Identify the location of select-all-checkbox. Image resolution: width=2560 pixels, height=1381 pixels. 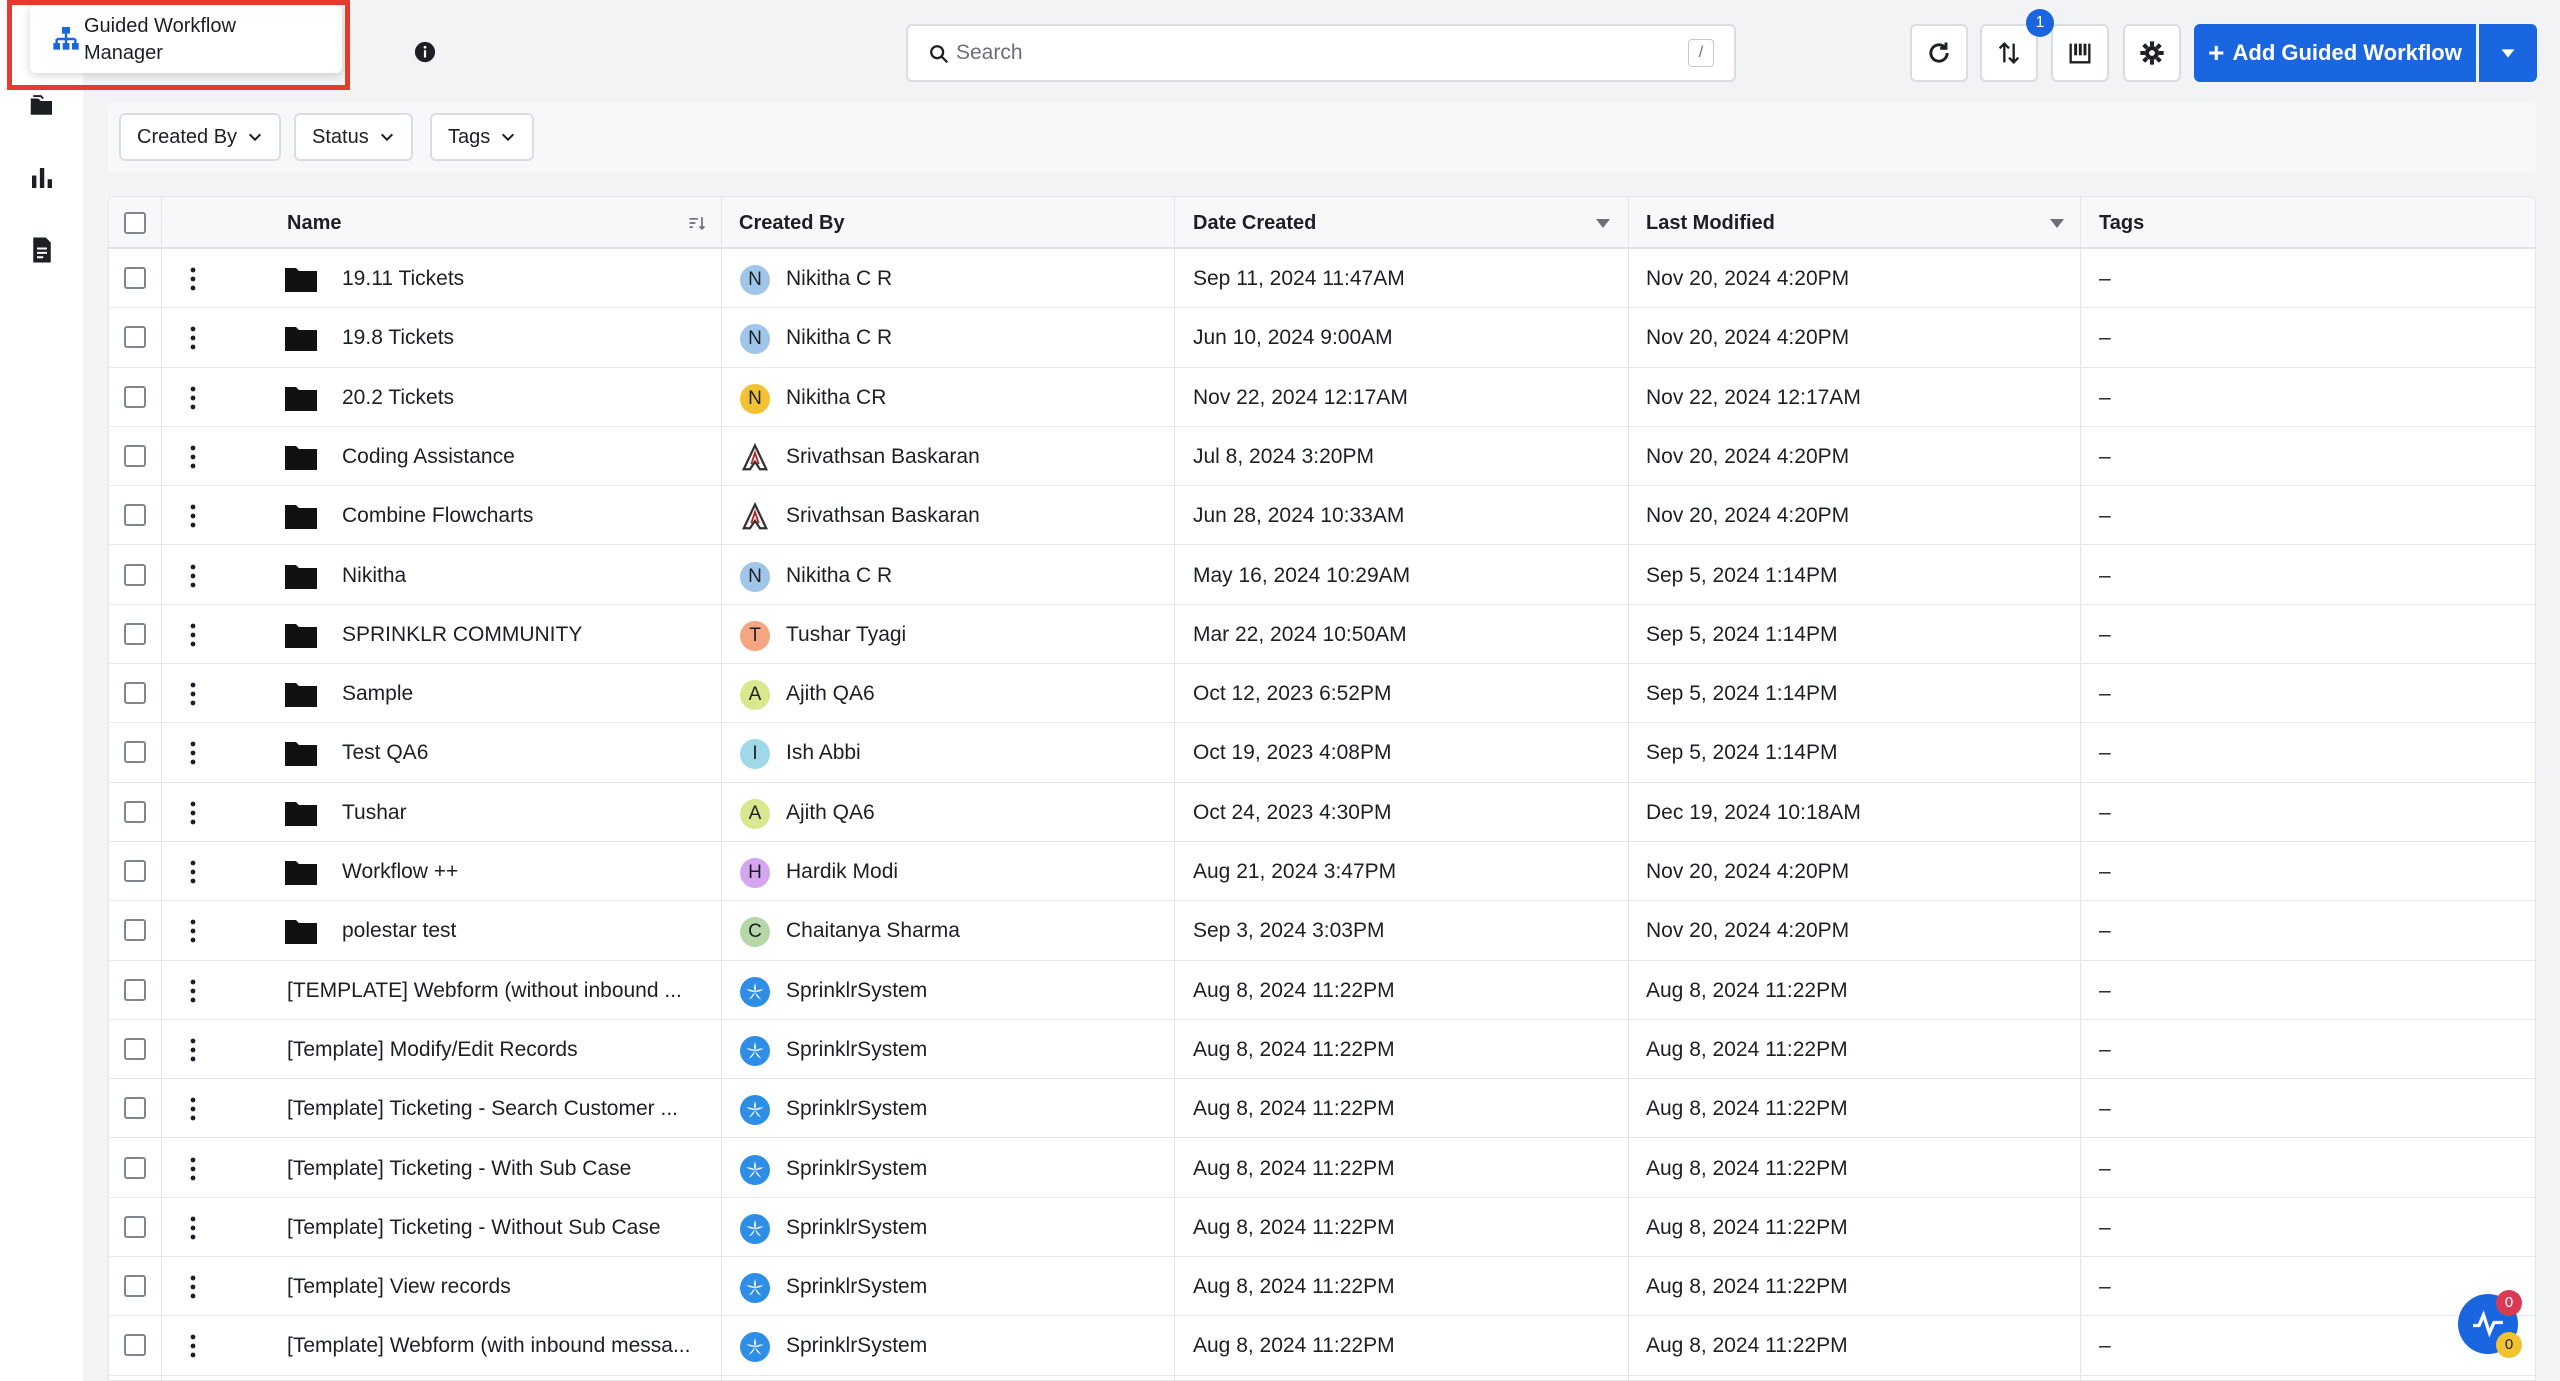
(135, 223).